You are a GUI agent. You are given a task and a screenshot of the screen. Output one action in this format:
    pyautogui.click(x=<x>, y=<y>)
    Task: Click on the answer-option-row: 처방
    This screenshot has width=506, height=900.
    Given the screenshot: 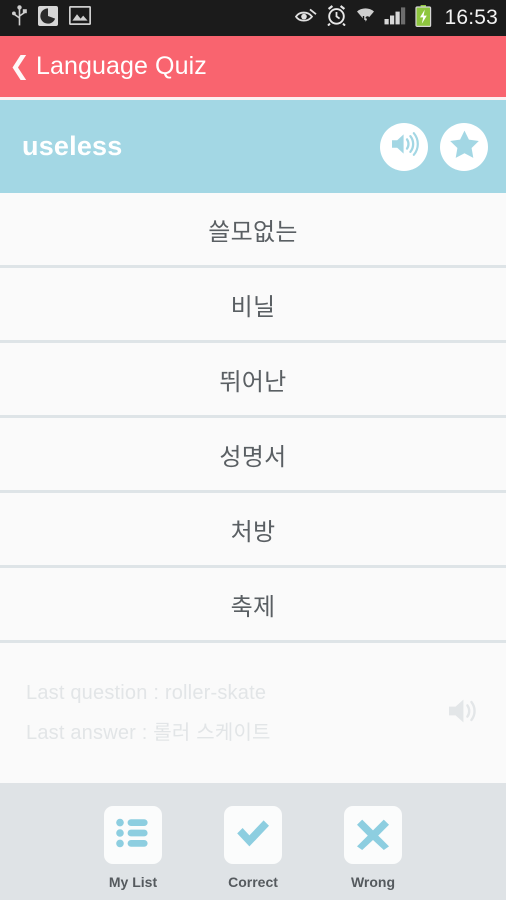 What is the action you would take?
    pyautogui.click(x=253, y=530)
    